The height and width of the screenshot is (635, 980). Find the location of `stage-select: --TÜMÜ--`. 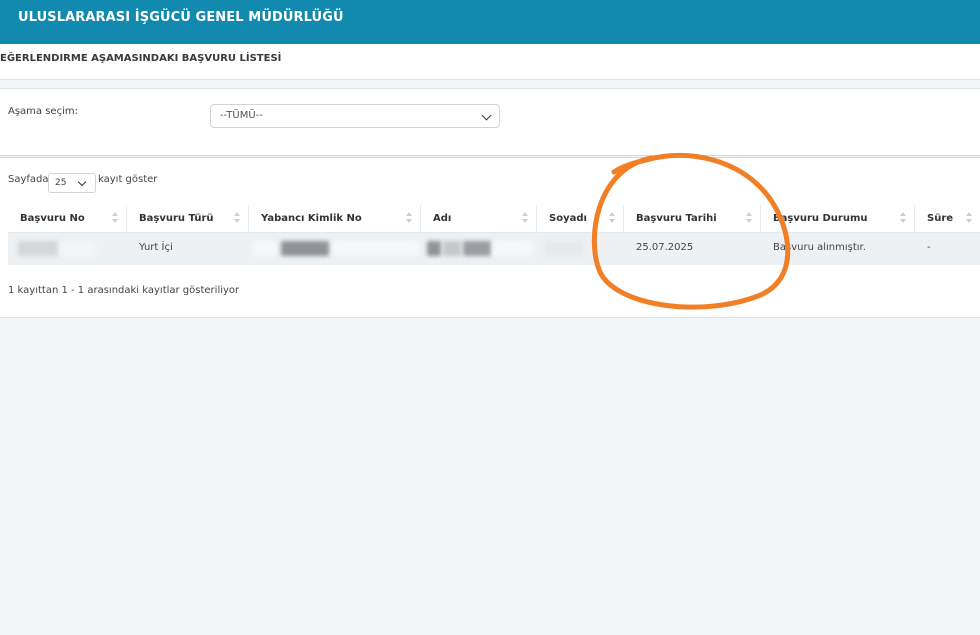

stage-select: --TÜMÜ-- is located at coordinates (355, 116).